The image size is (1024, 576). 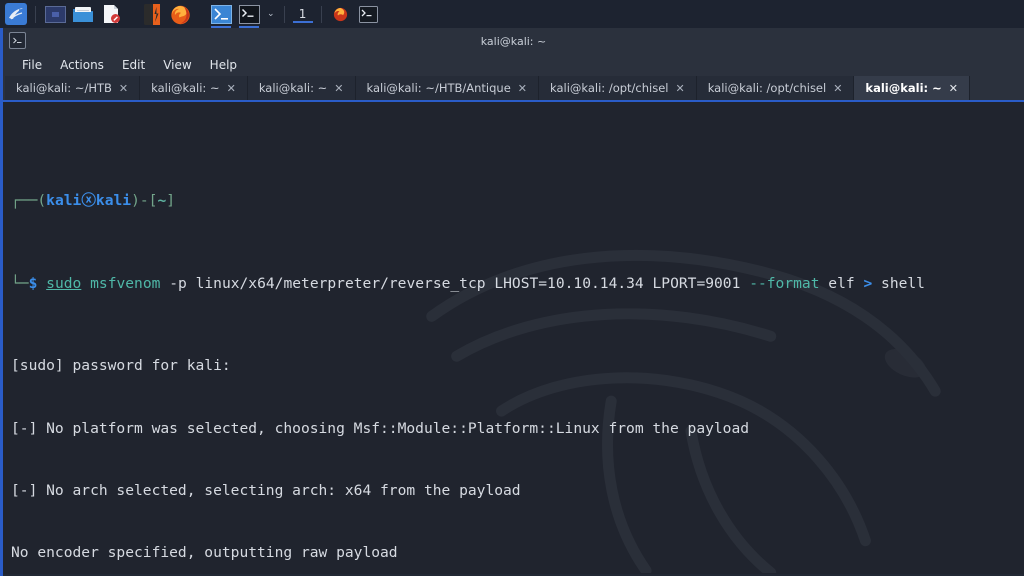 I want to click on firefox-icon, so click(x=180, y=14).